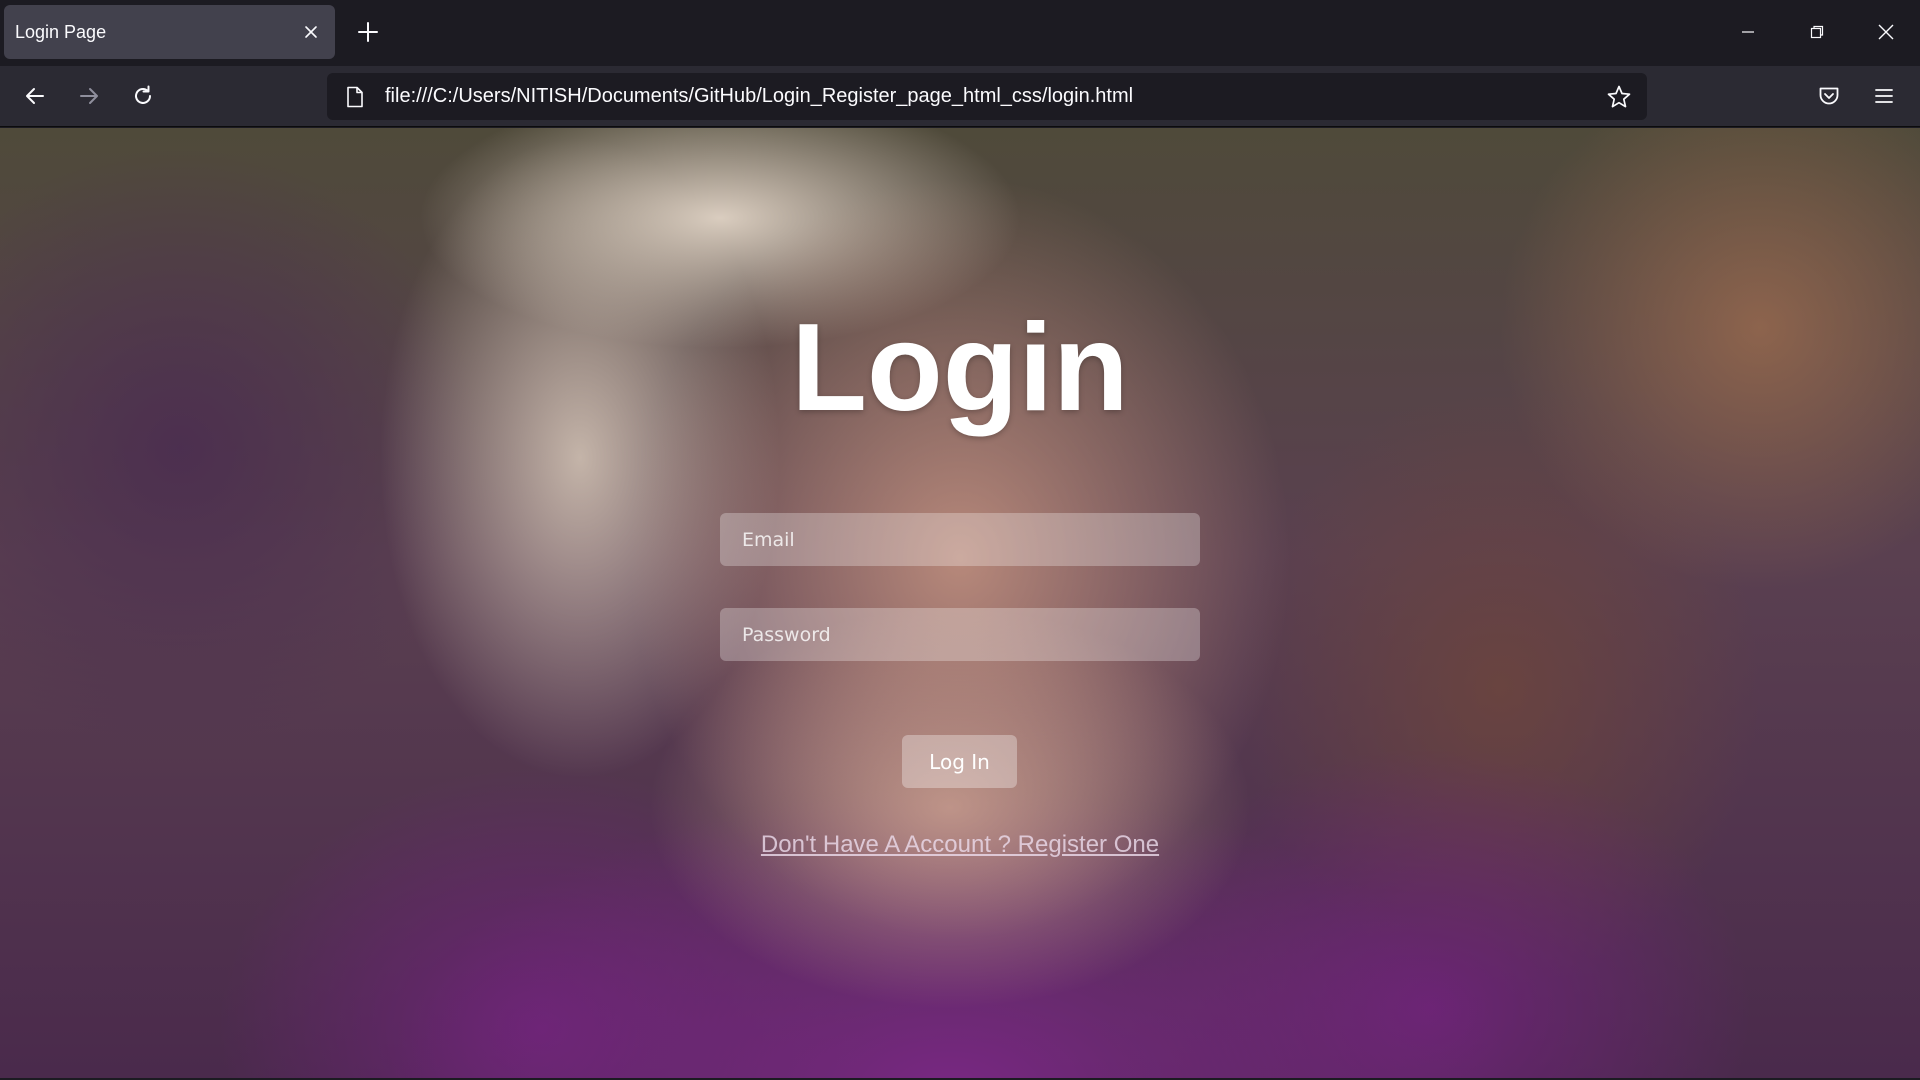  Describe the element at coordinates (35, 96) in the screenshot. I see `back-arrow-left-icon` at that location.